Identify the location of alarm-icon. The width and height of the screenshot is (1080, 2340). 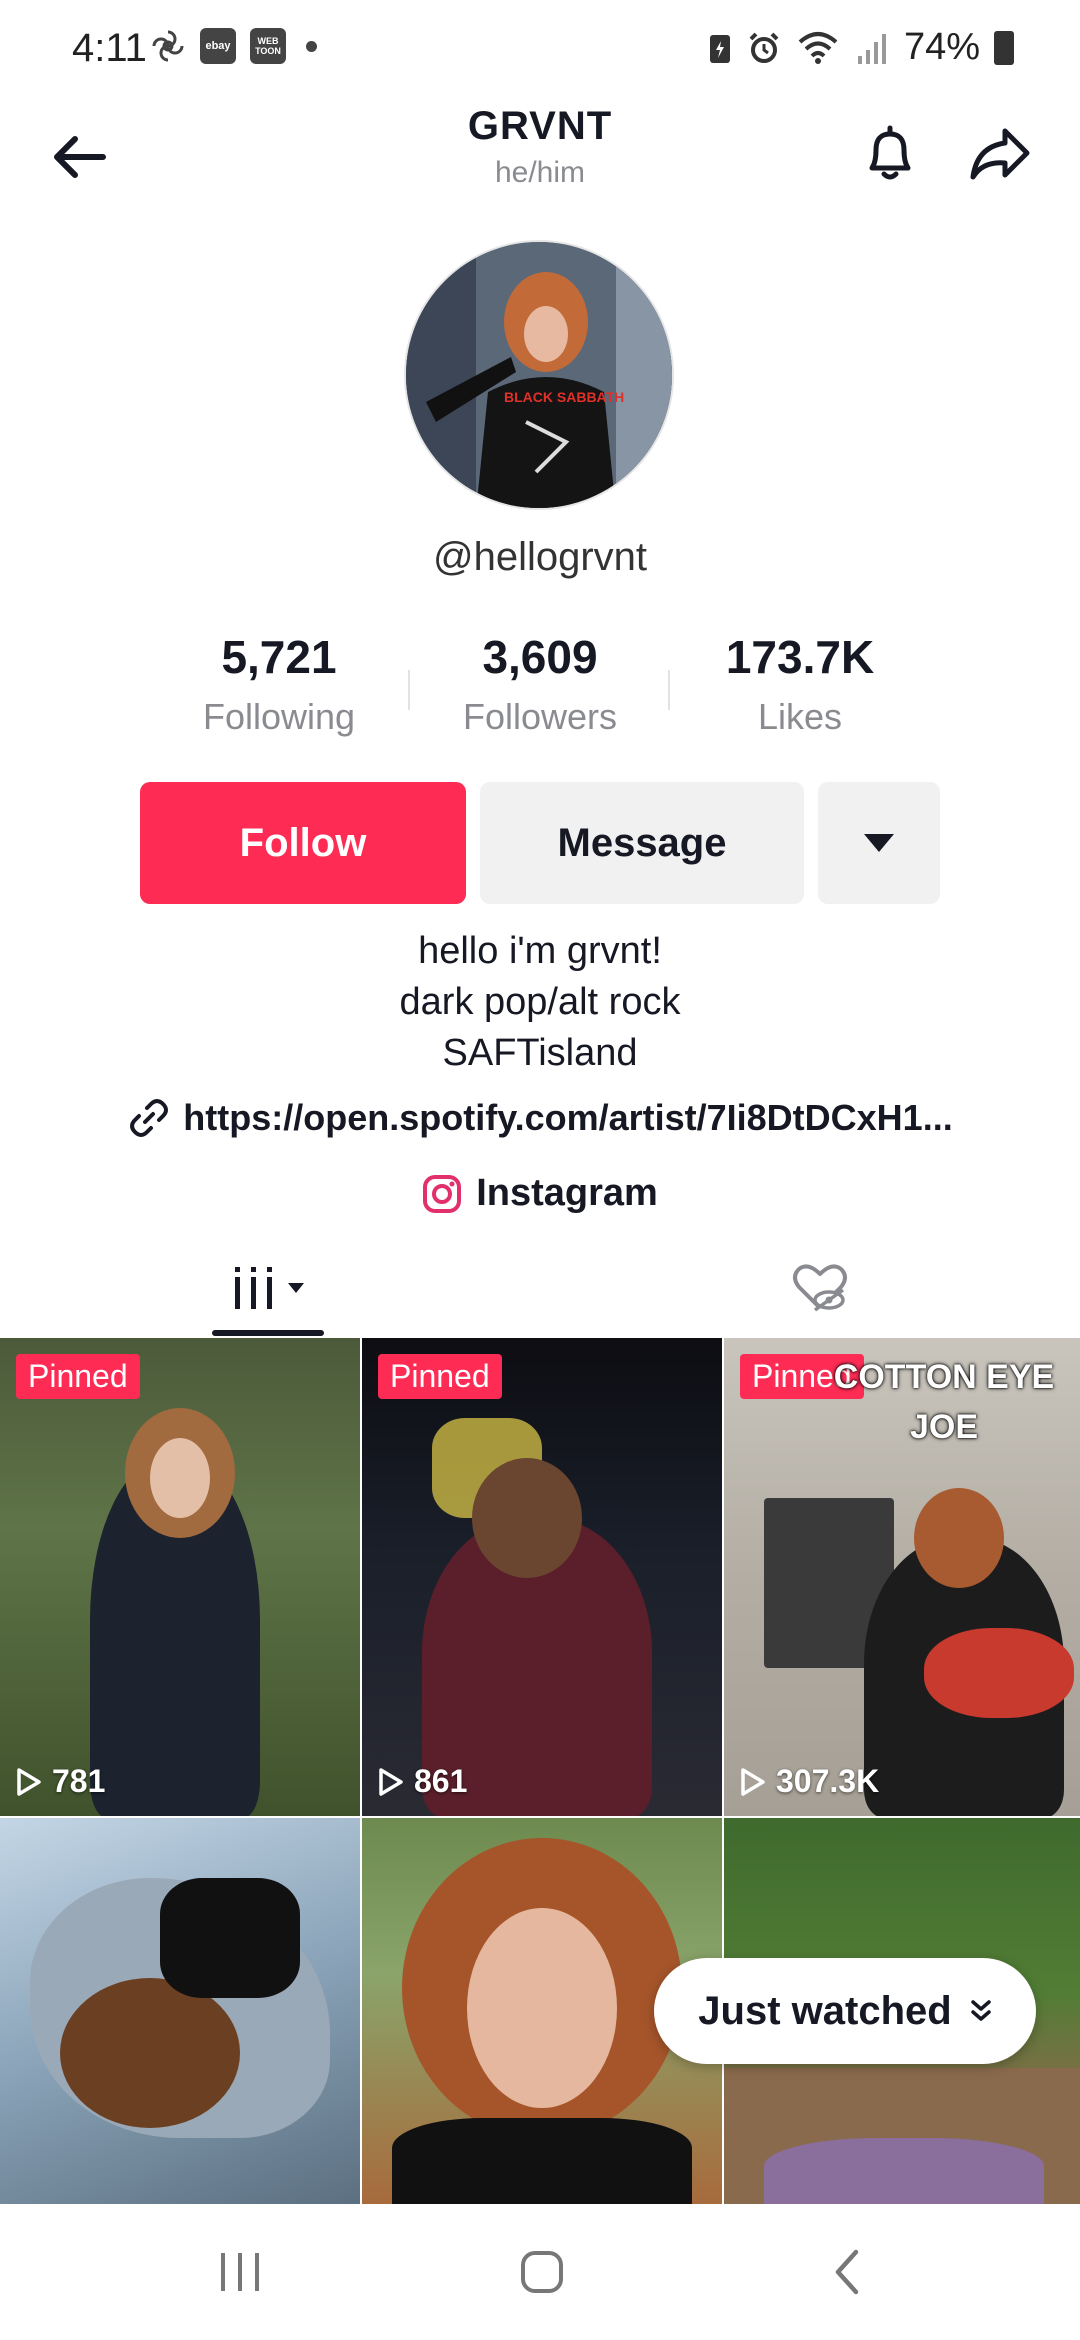
(764, 47).